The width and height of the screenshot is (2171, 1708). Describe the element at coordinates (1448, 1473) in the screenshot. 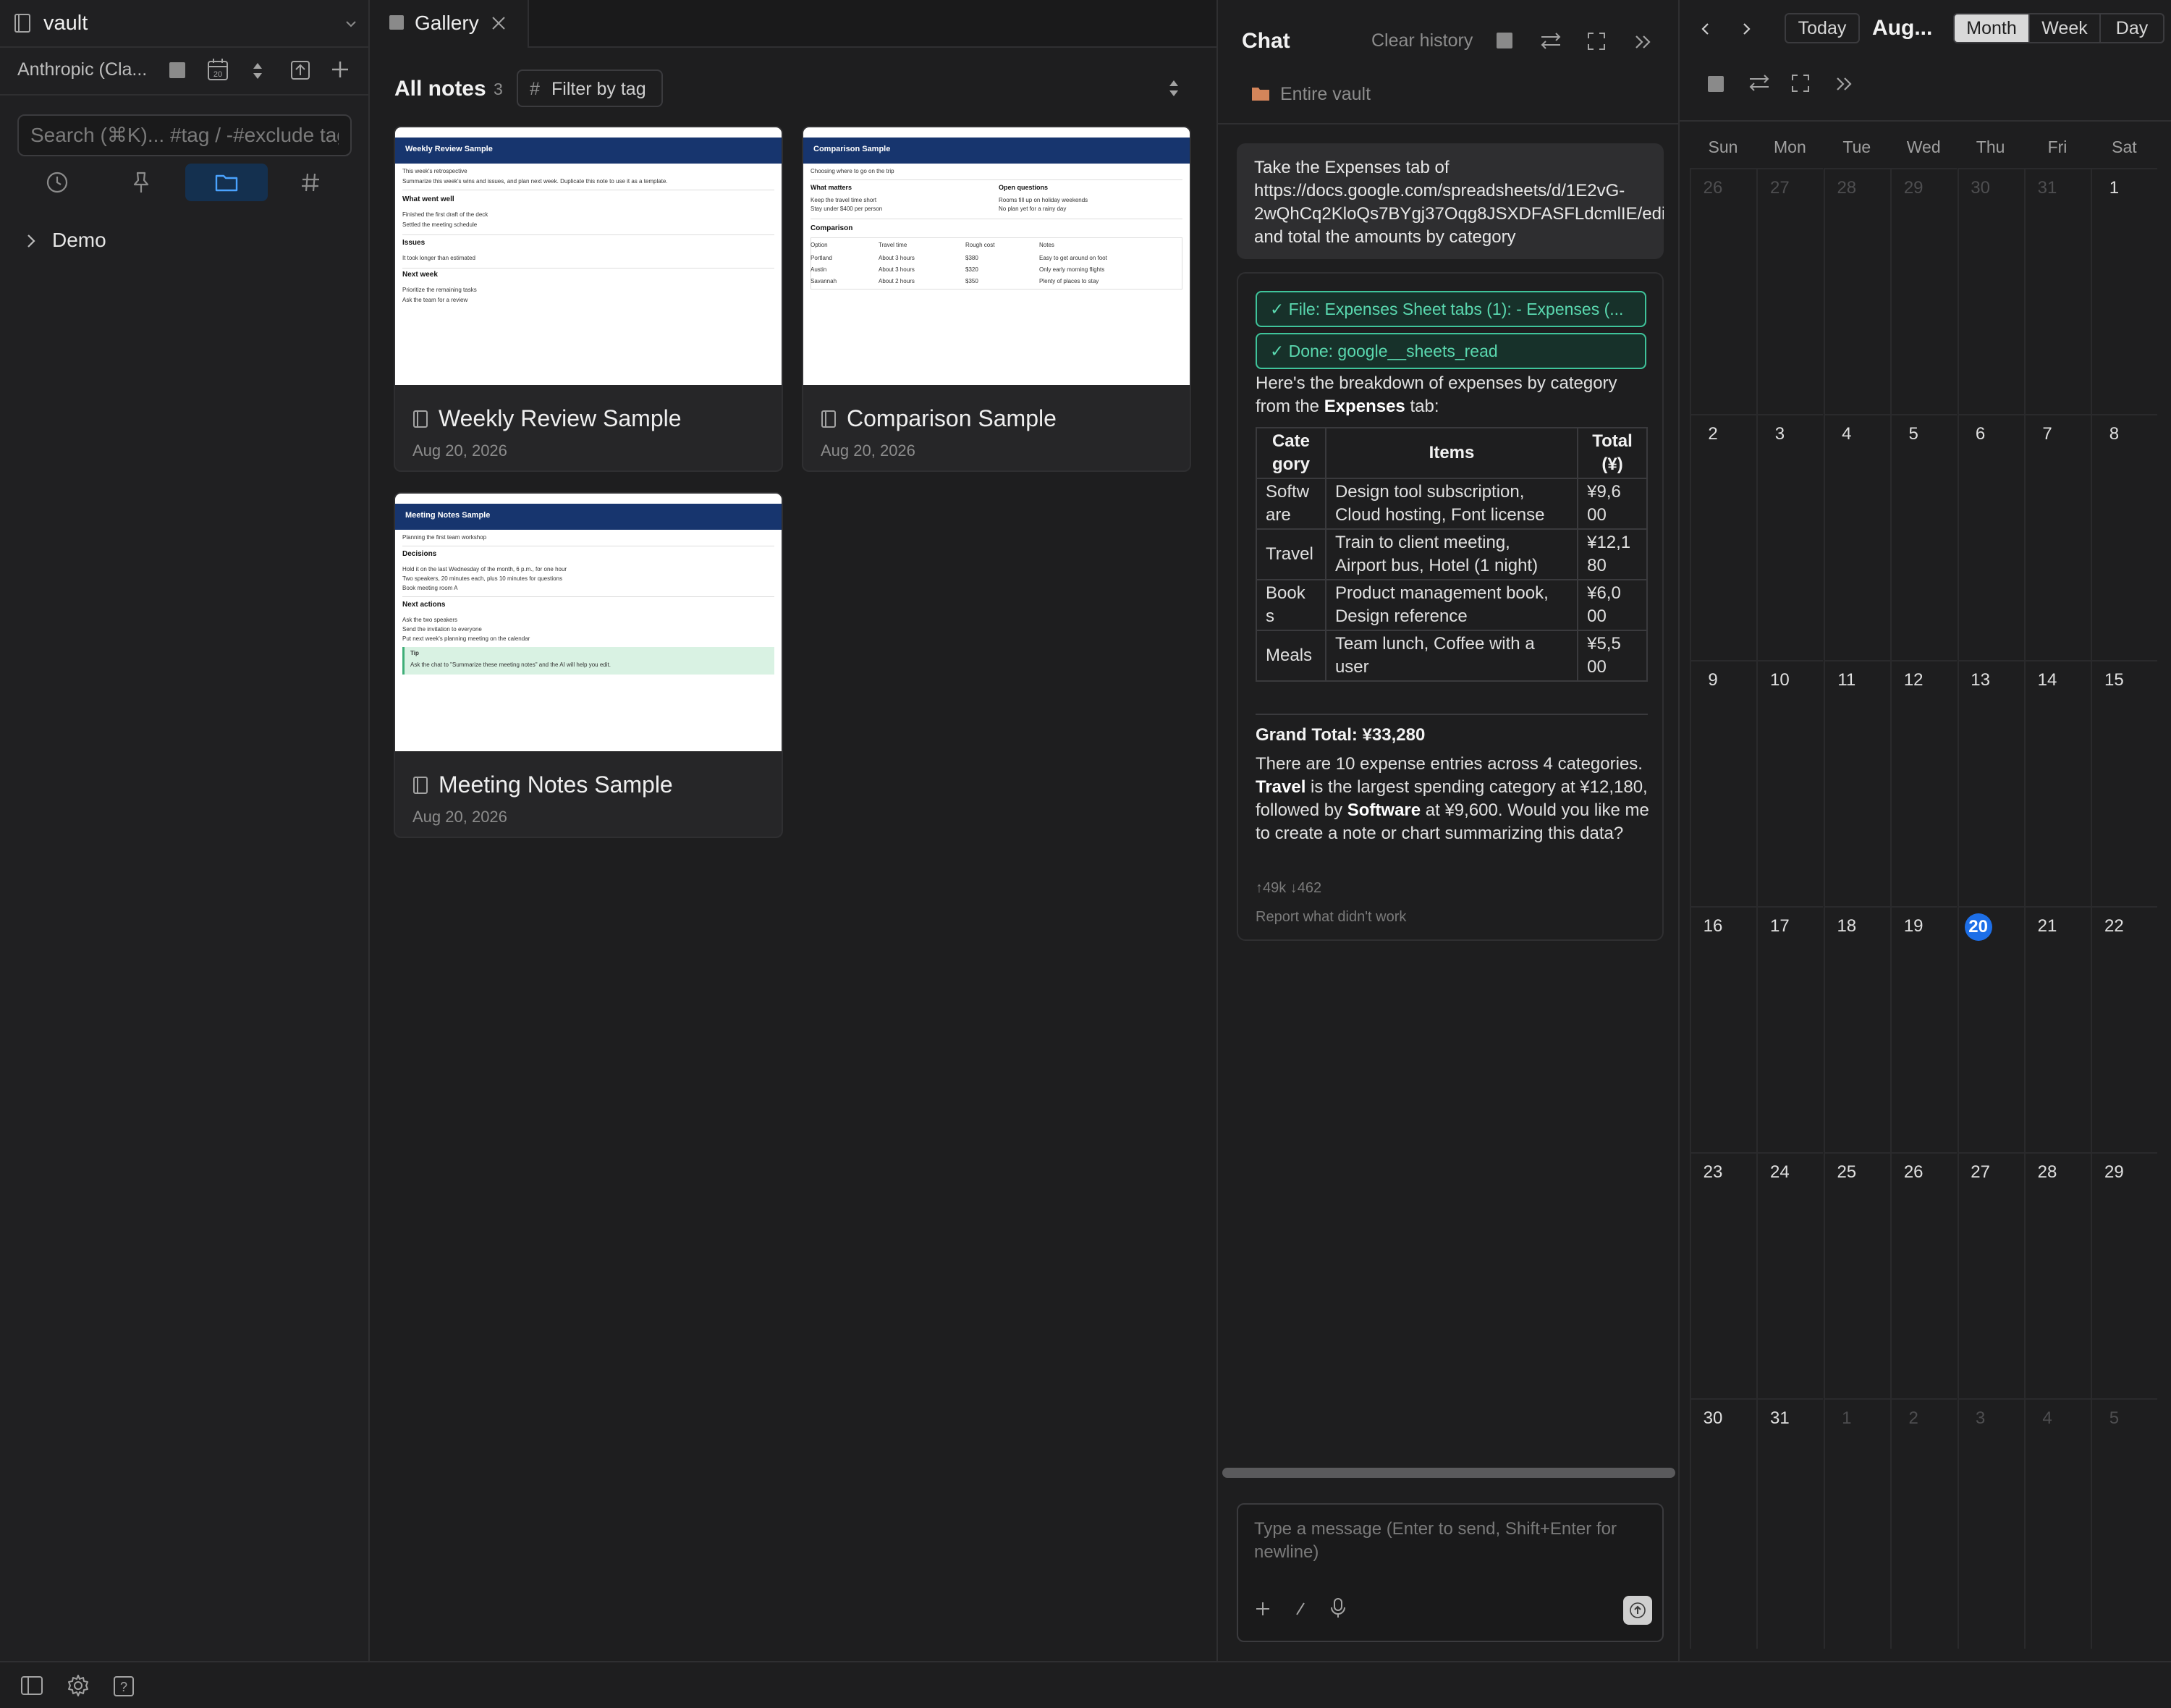

I see `horizontal-scrollbar` at that location.